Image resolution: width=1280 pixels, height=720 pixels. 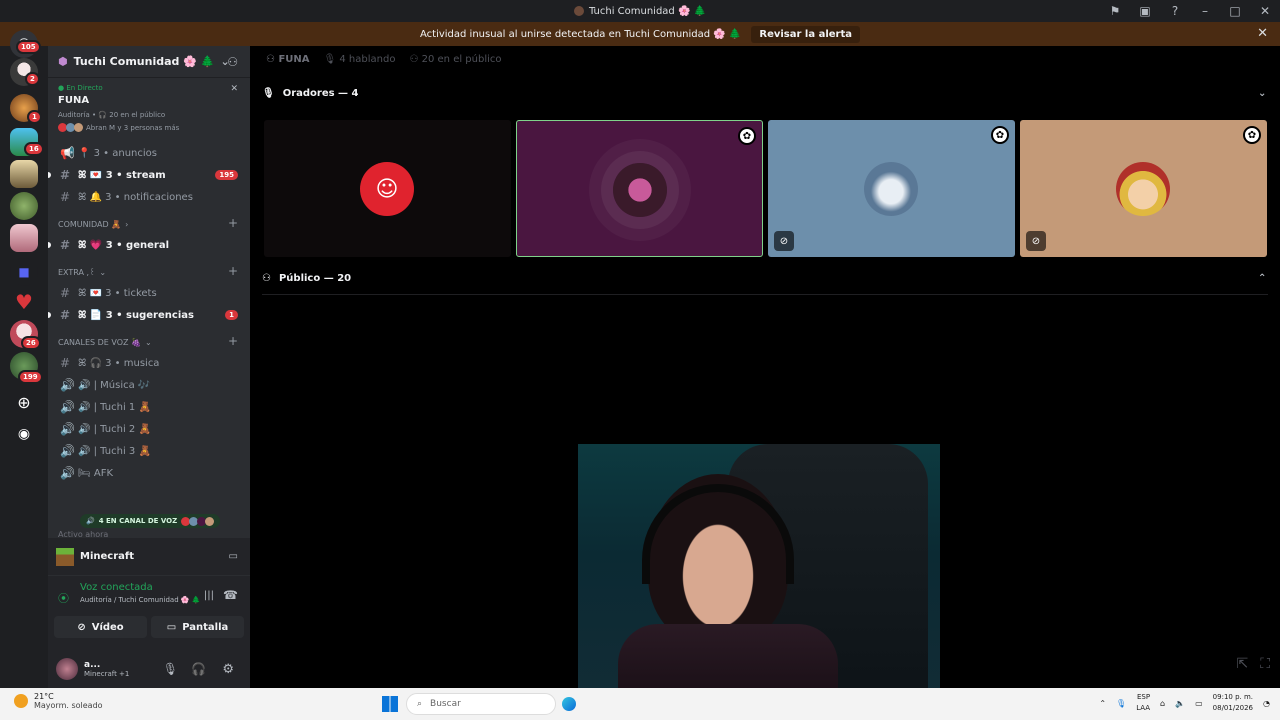 I want to click on audience-text: 20 en el público, so click(x=461, y=59).